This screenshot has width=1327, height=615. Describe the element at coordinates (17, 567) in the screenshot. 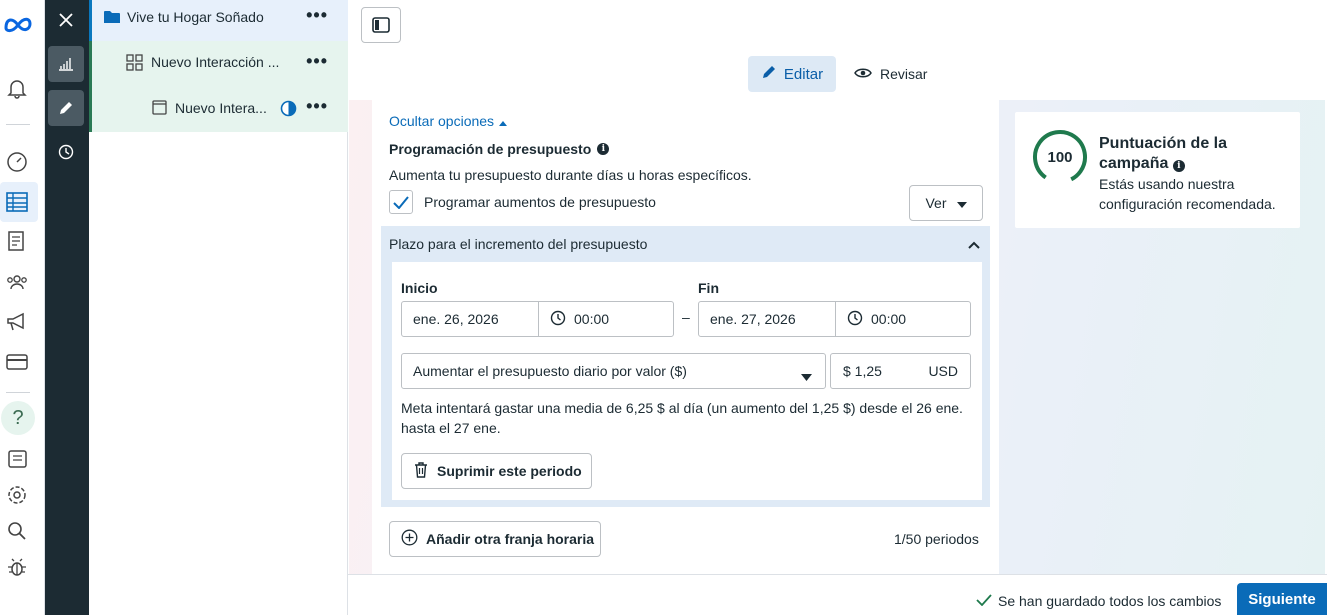

I see `bug-report-icon` at that location.